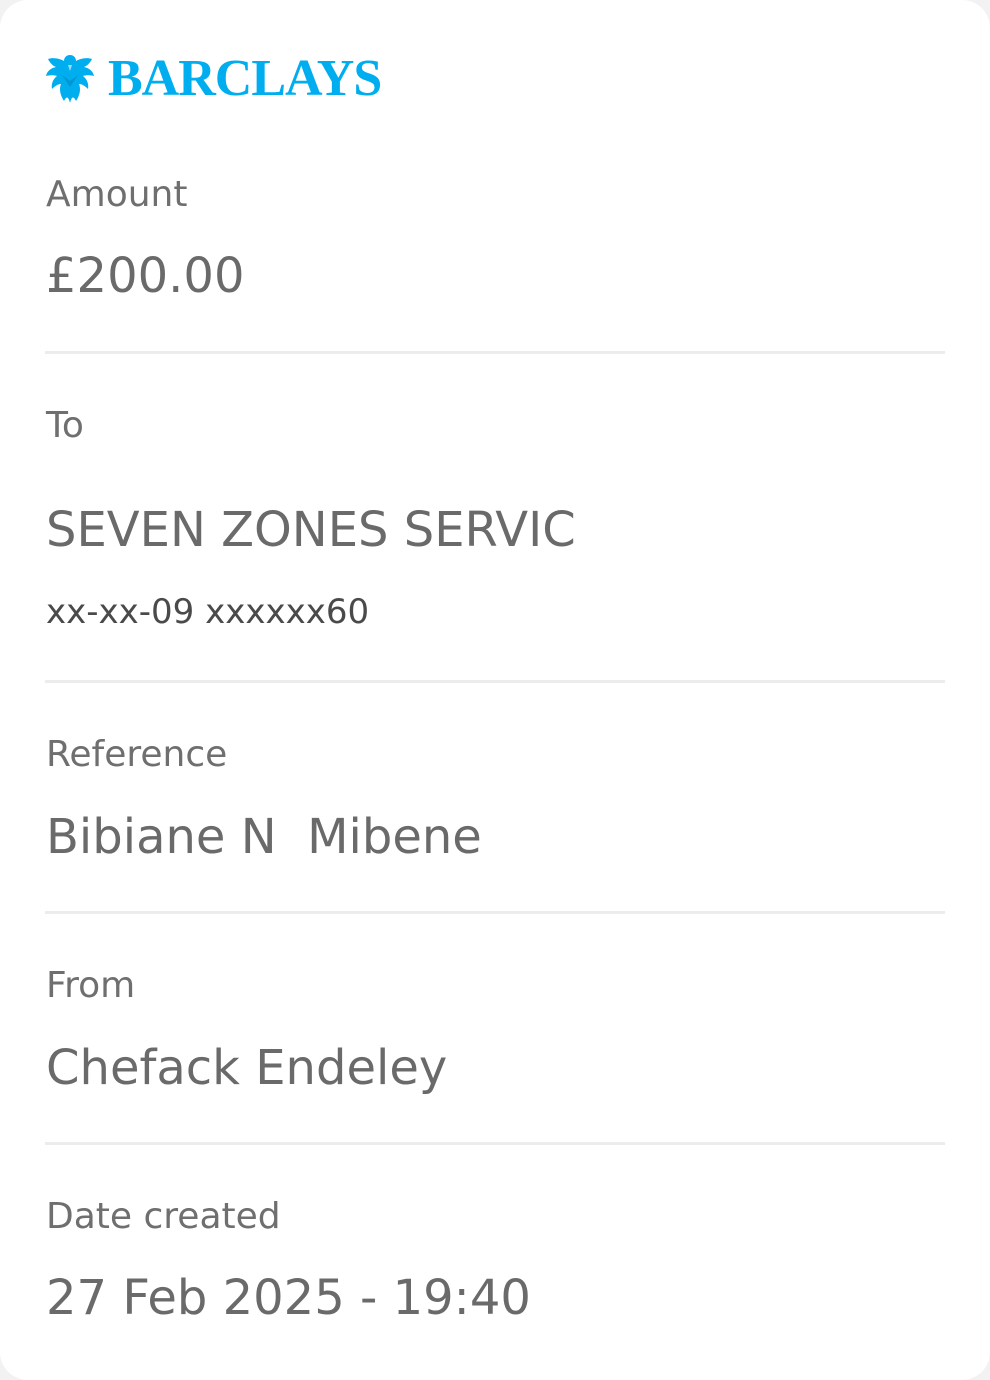 Image resolution: width=990 pixels, height=1380 pixels. What do you see at coordinates (70, 79) in the screenshot?
I see `eagle-icon` at bounding box center [70, 79].